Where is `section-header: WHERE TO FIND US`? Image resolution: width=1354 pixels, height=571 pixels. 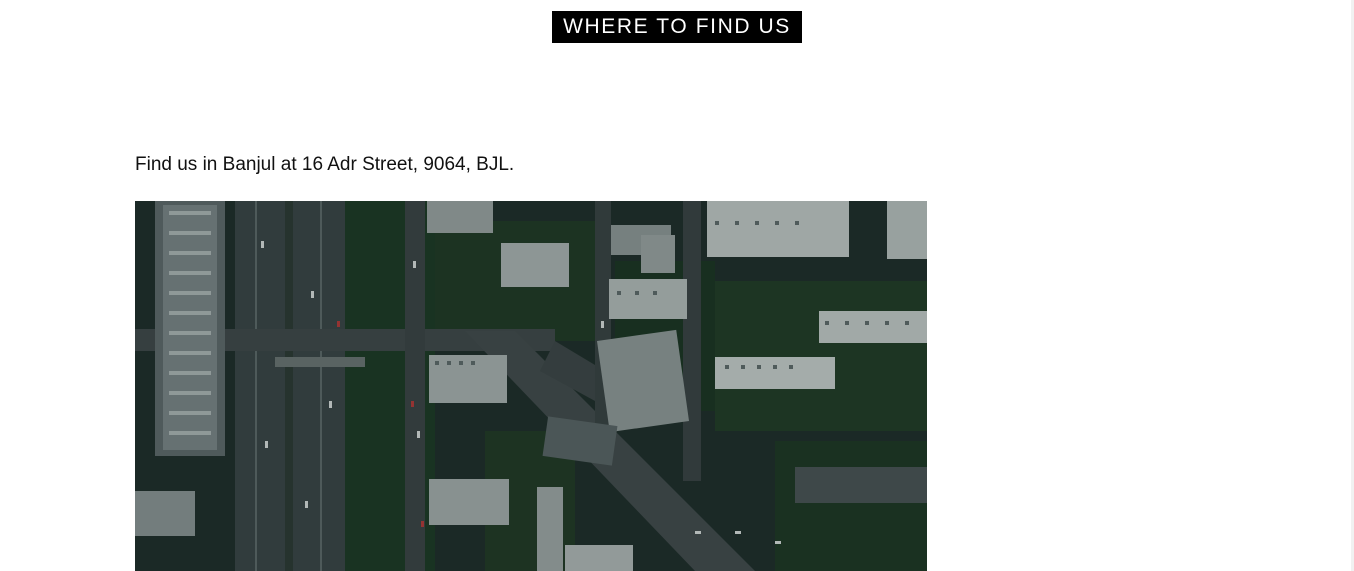
section-header: WHERE TO FIND US is located at coordinates (677, 27).